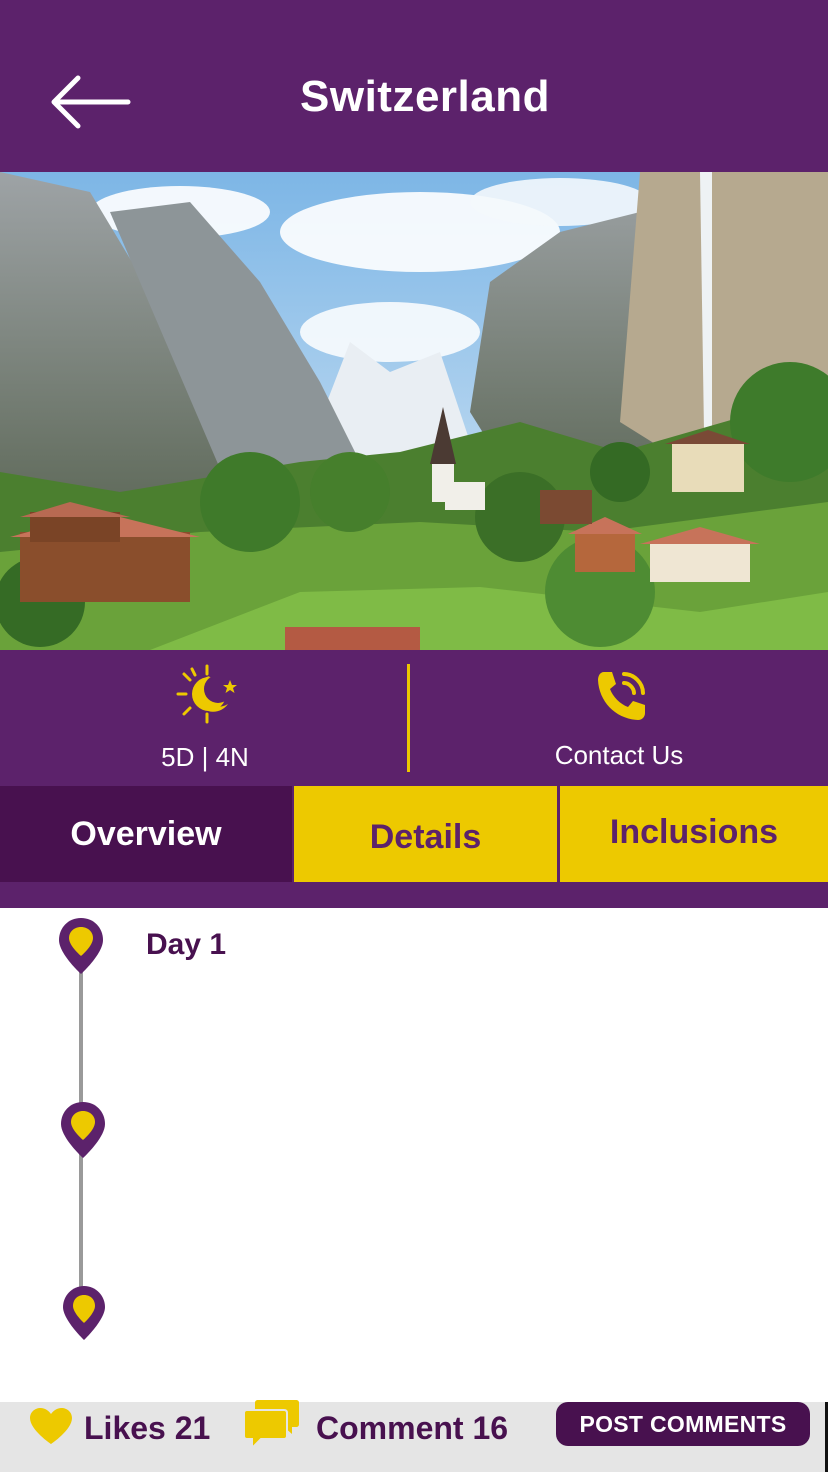 Image resolution: width=828 pixels, height=1472 pixels. Describe the element at coordinates (206, 694) in the screenshot. I see `sun-moon-icon` at that location.